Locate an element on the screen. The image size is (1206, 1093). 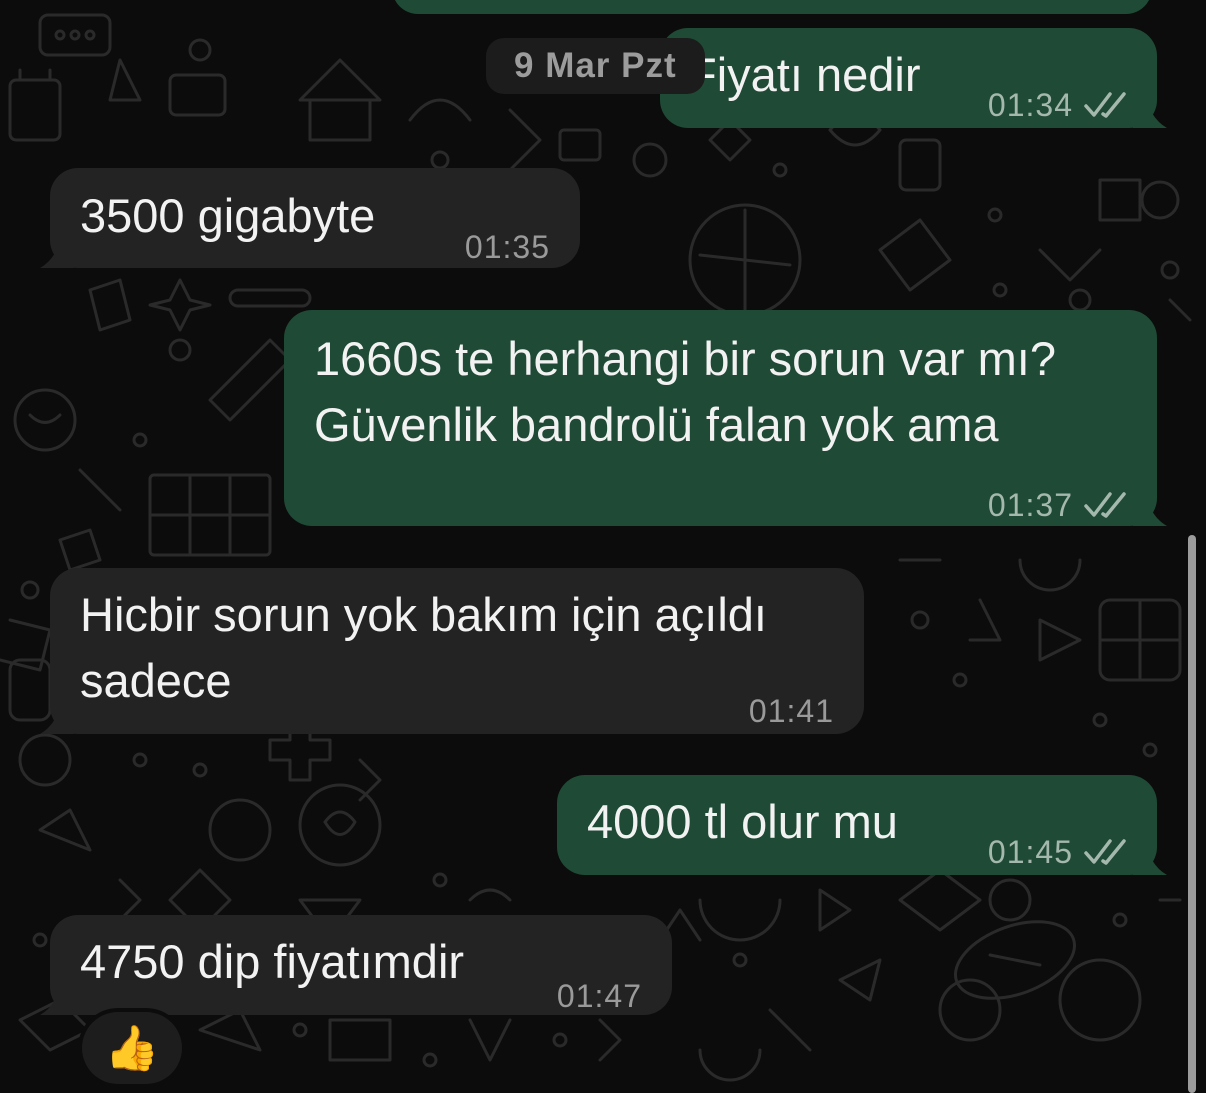
thumbs-up-icon: 👍 is located at coordinates (132, 1048).